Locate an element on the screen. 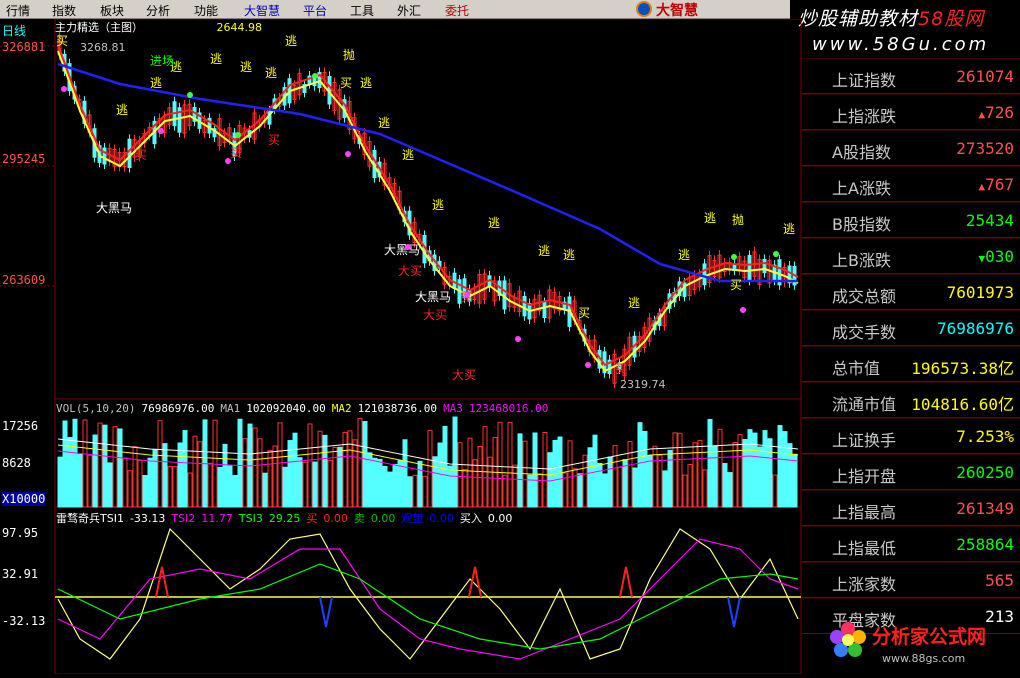  panel-row: 上证指数 261074 is located at coordinates (911, 76).